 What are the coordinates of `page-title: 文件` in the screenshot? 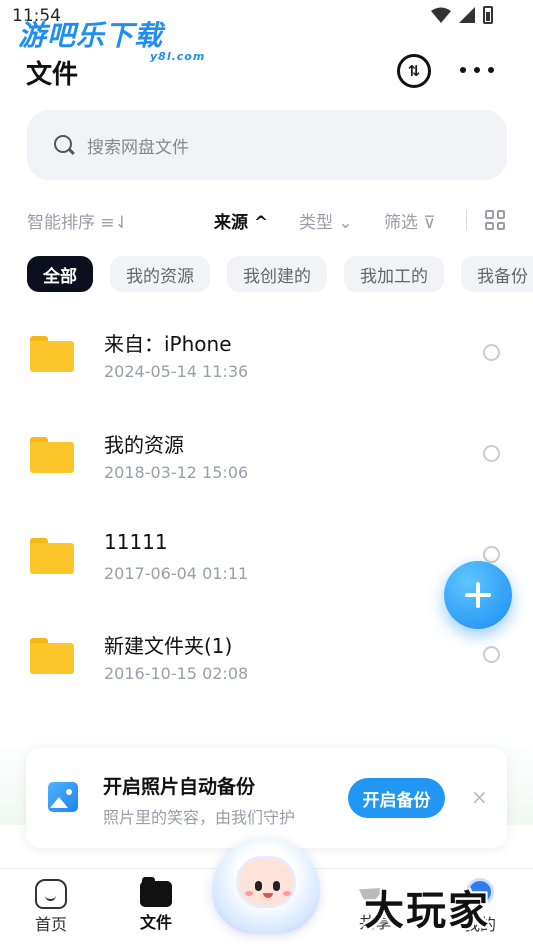 It's located at (52, 75).